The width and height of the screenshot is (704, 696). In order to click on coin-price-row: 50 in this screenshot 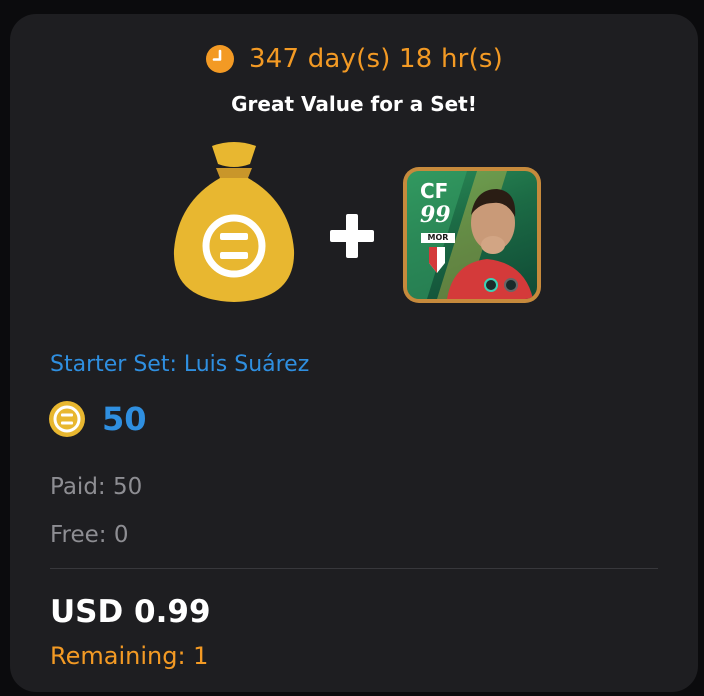, I will do `click(97, 419)`.